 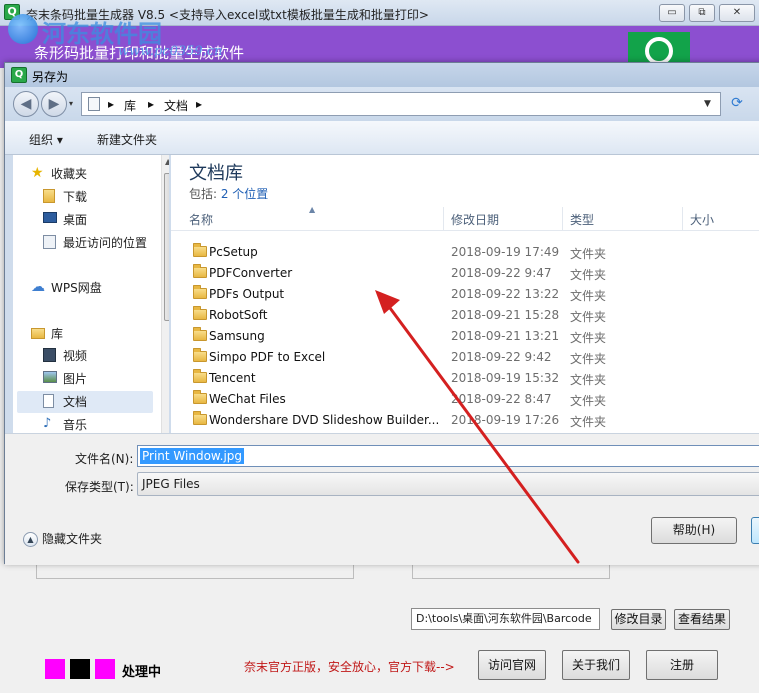 I want to click on file-name: PcSetup, so click(x=233, y=252).